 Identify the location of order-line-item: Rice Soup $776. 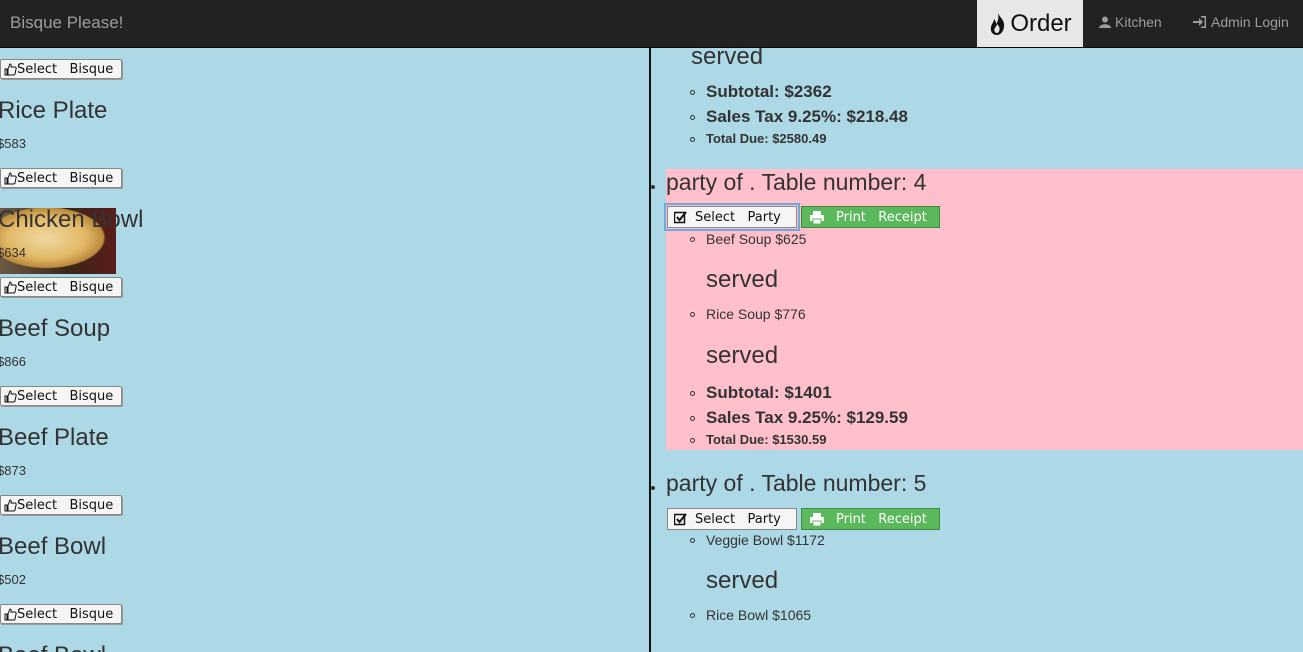
(756, 314).